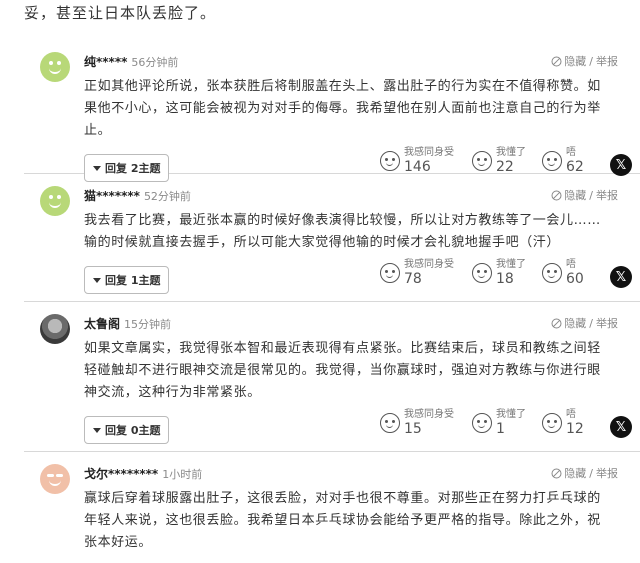  Describe the element at coordinates (133, 280) in the screenshot. I see `reply-label: 回复 1主题` at that location.